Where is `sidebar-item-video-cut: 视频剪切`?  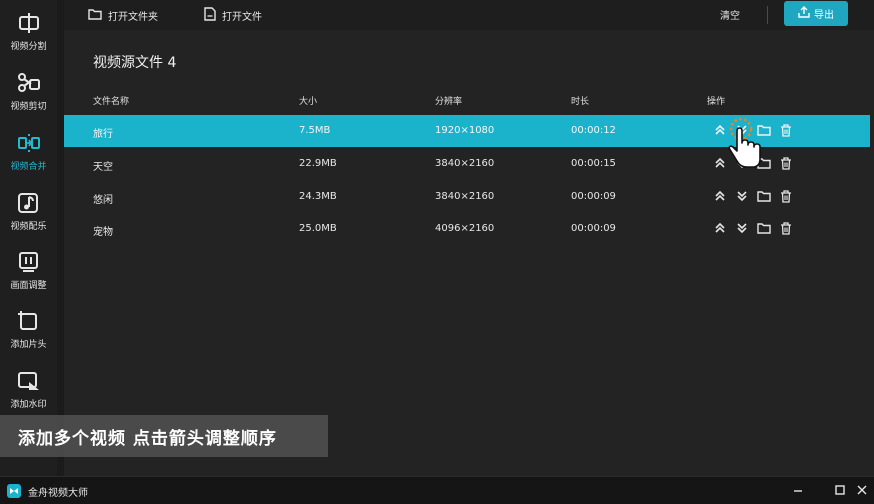 sidebar-item-video-cut: 视频剪切 is located at coordinates (28, 95).